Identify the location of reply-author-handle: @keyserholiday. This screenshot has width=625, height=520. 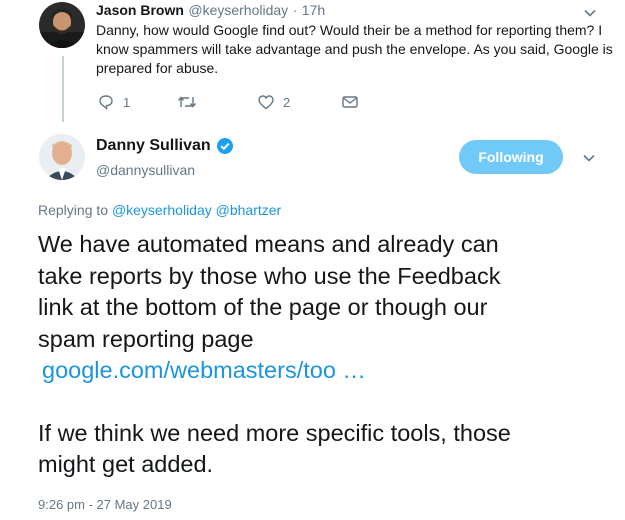
(238, 10).